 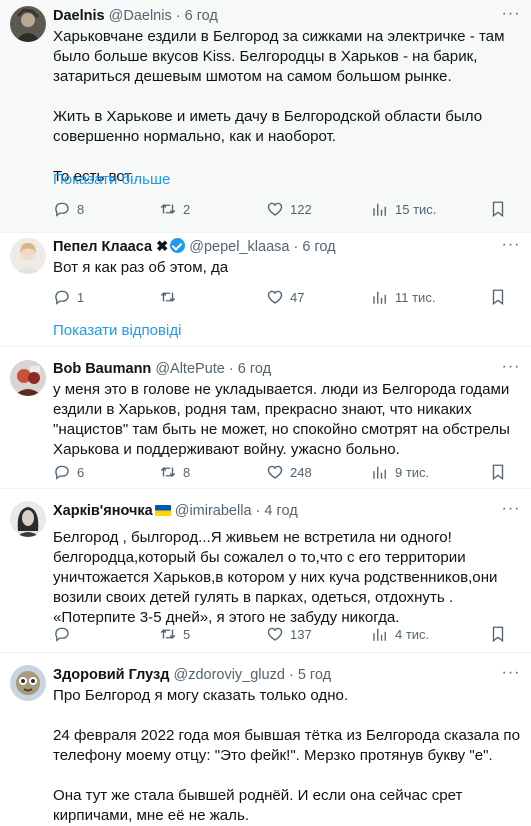 What do you see at coordinates (162, 247) in the screenshot?
I see `author-name-emoji: ✖` at bounding box center [162, 247].